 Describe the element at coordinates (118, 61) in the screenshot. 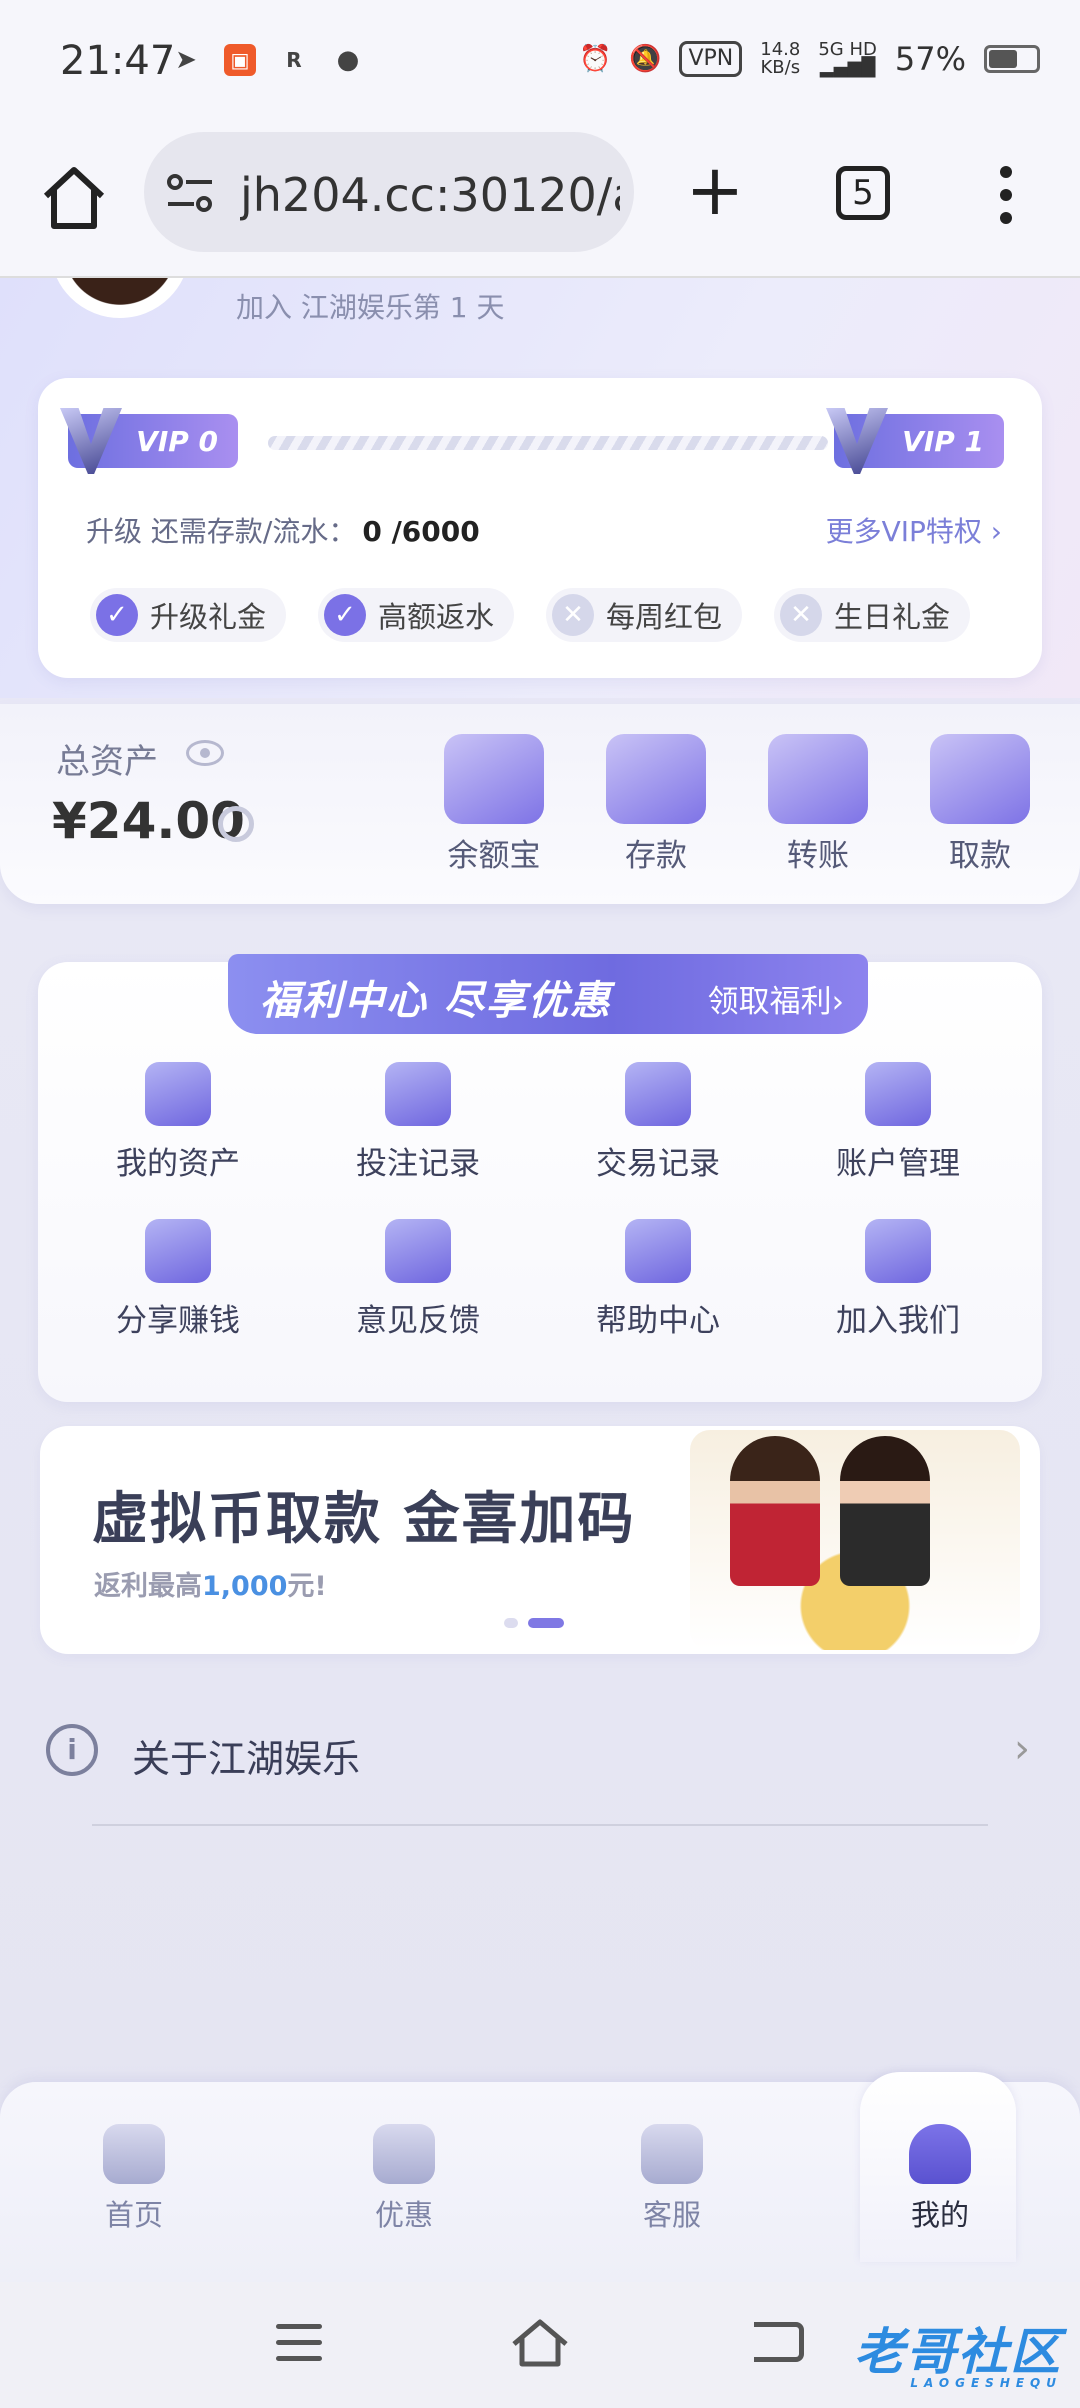

I see `status-time: 21:47` at that location.